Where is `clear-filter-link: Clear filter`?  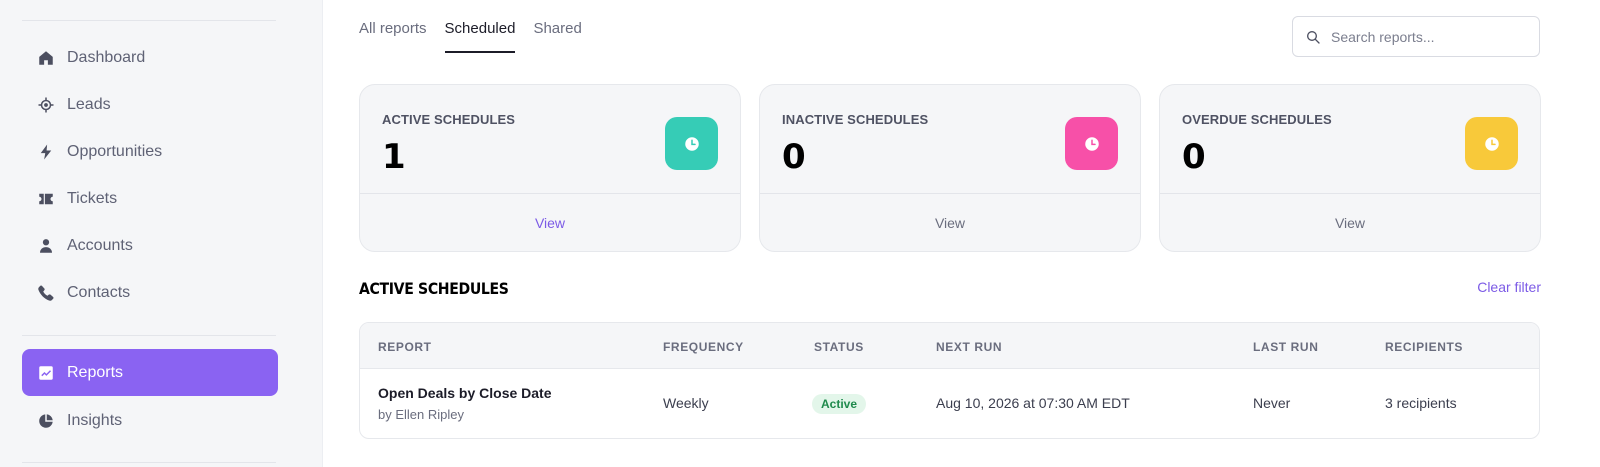 clear-filter-link: Clear filter is located at coordinates (1509, 287).